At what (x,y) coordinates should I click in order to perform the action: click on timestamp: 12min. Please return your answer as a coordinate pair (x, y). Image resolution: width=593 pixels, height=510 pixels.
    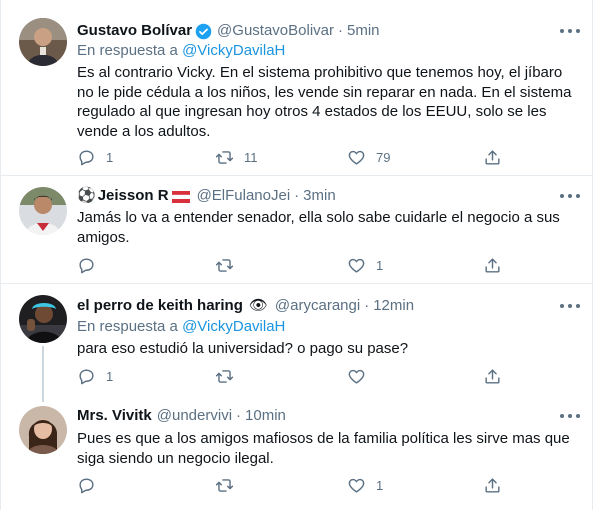
    Looking at the image, I should click on (393, 306).